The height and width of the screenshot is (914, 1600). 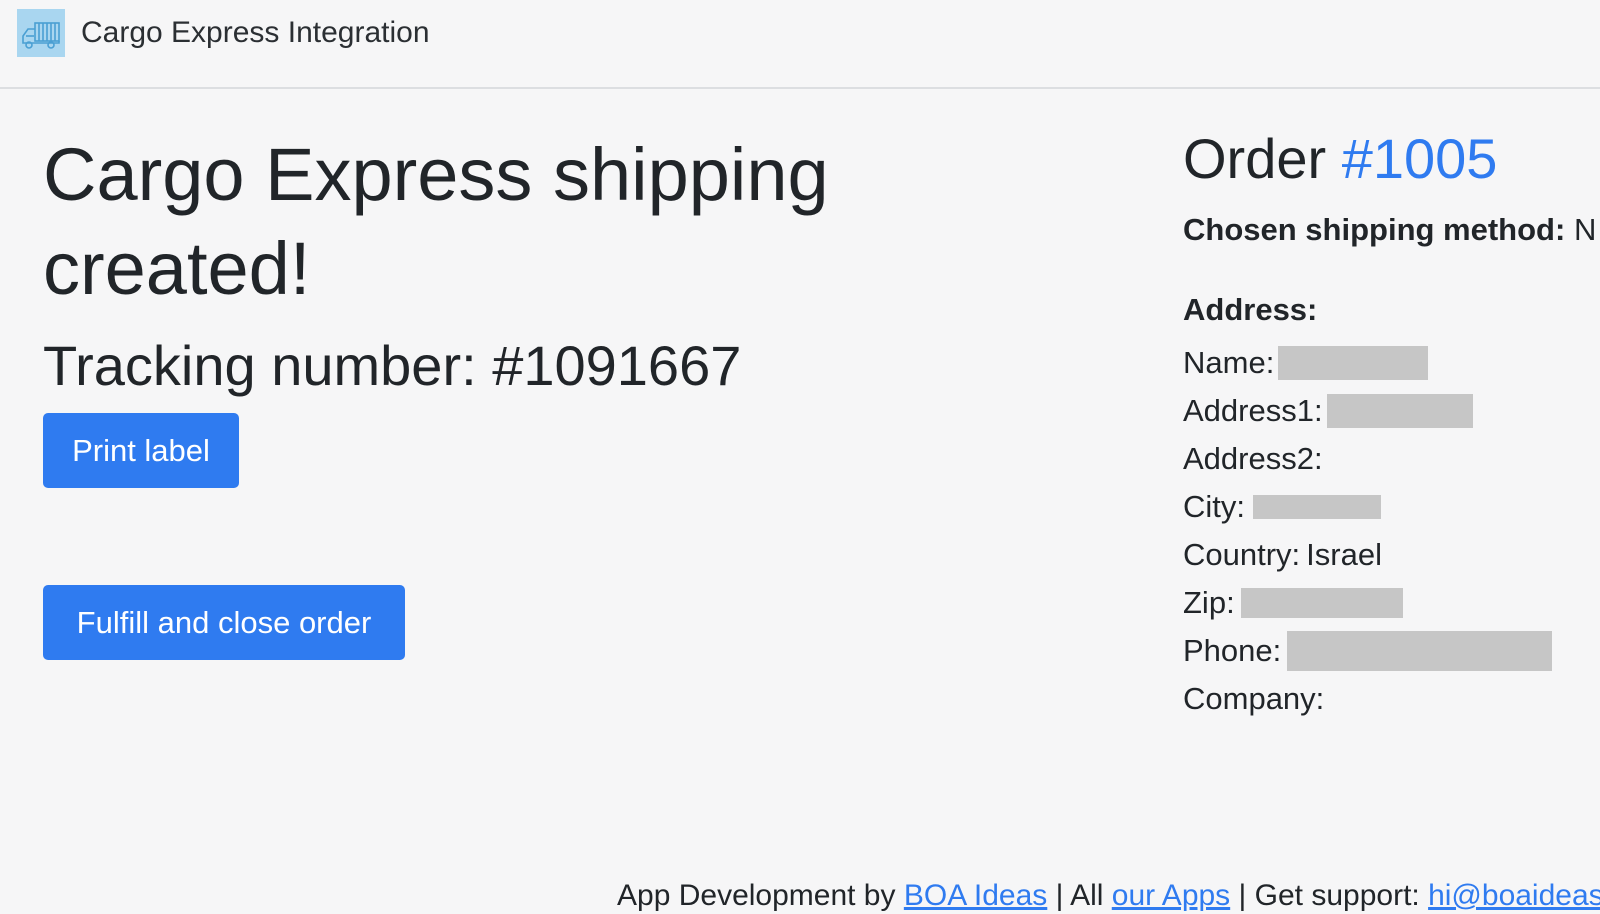 I want to click on shipping-method-label: Chosen shipping method:, so click(x=1374, y=229).